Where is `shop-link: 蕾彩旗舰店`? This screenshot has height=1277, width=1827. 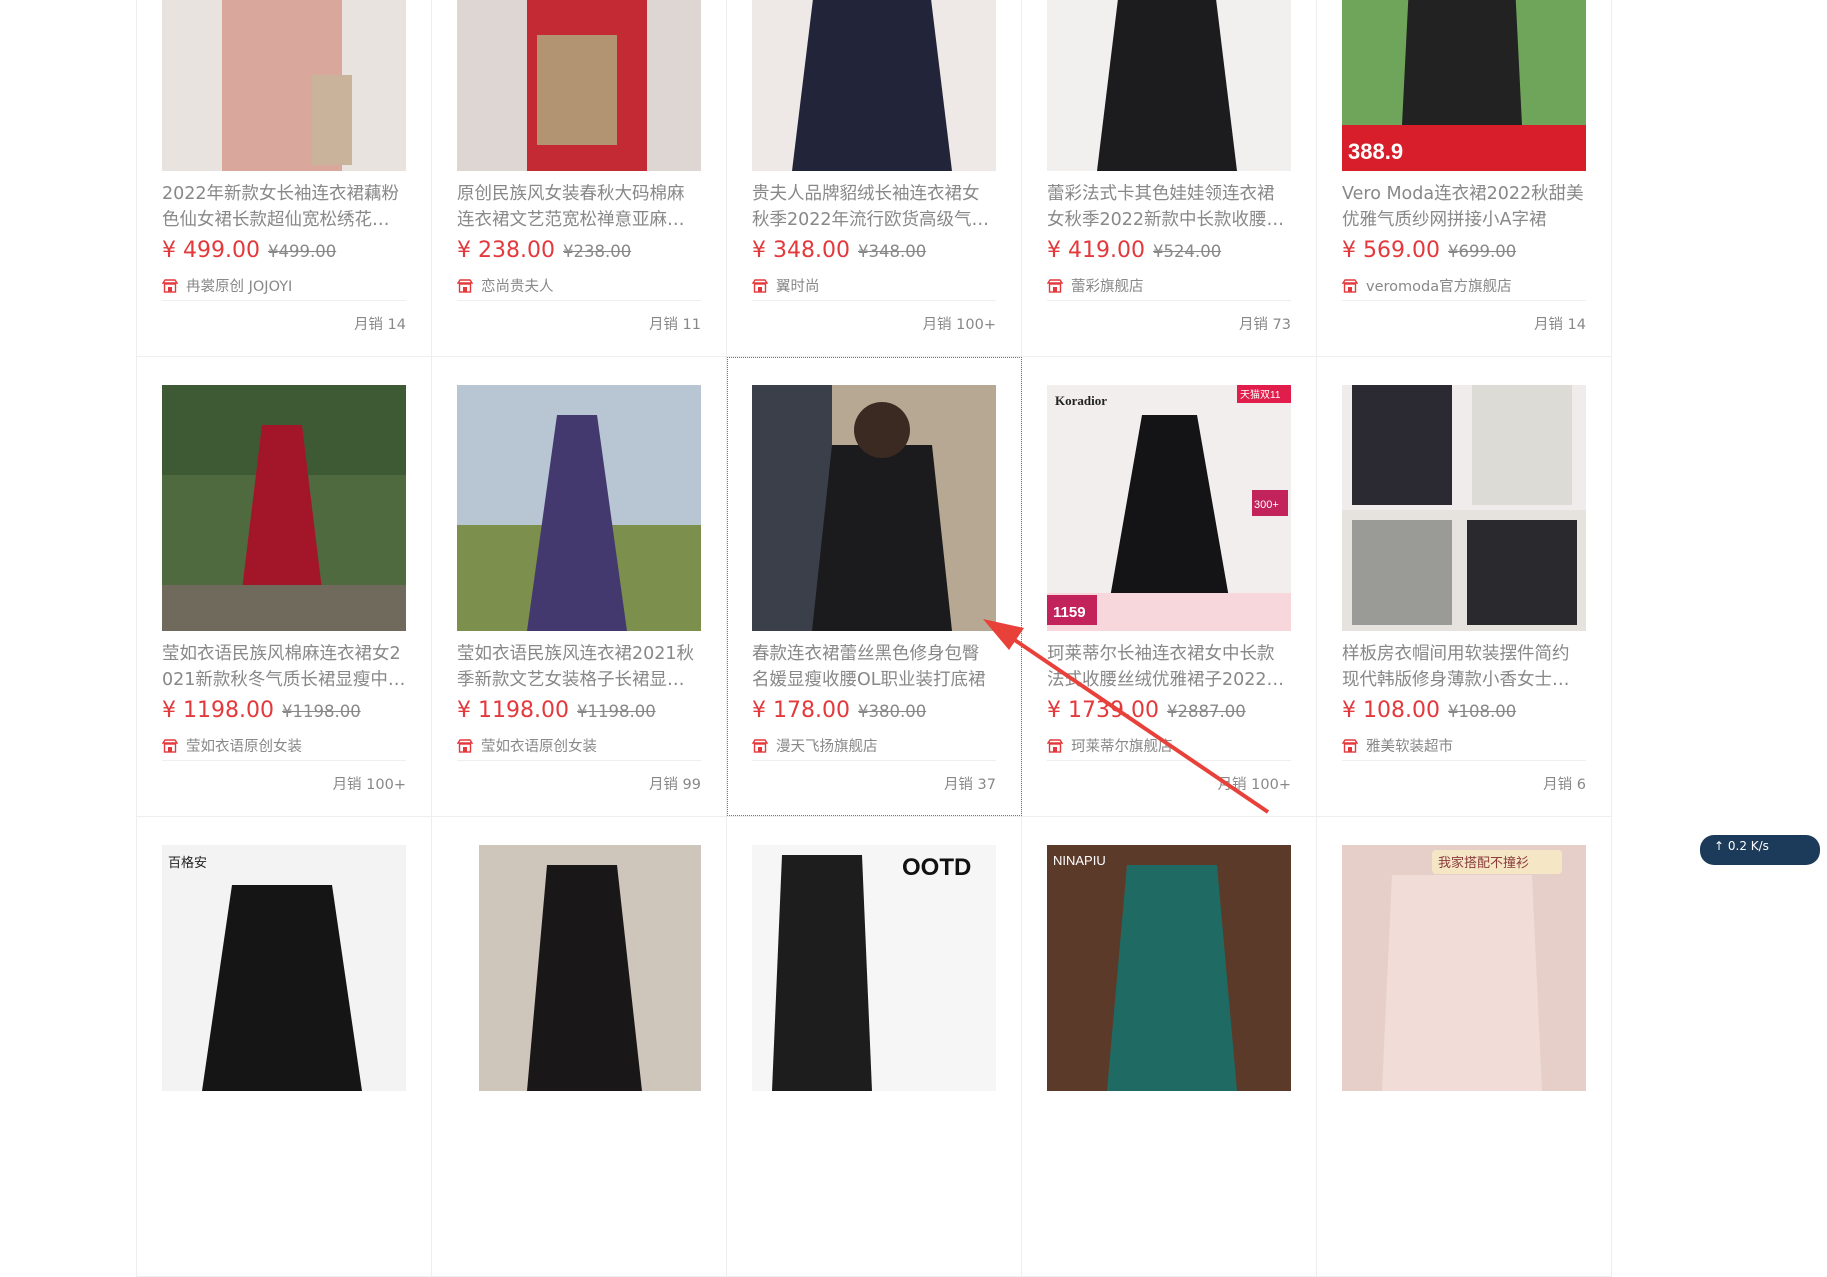
shop-link: 蕾彩旗舰店 is located at coordinates (1095, 285).